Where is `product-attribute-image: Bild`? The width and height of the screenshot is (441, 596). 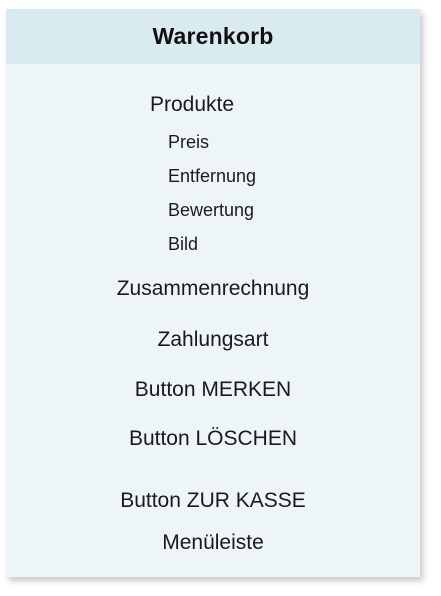 product-attribute-image: Bild is located at coordinates (183, 244).